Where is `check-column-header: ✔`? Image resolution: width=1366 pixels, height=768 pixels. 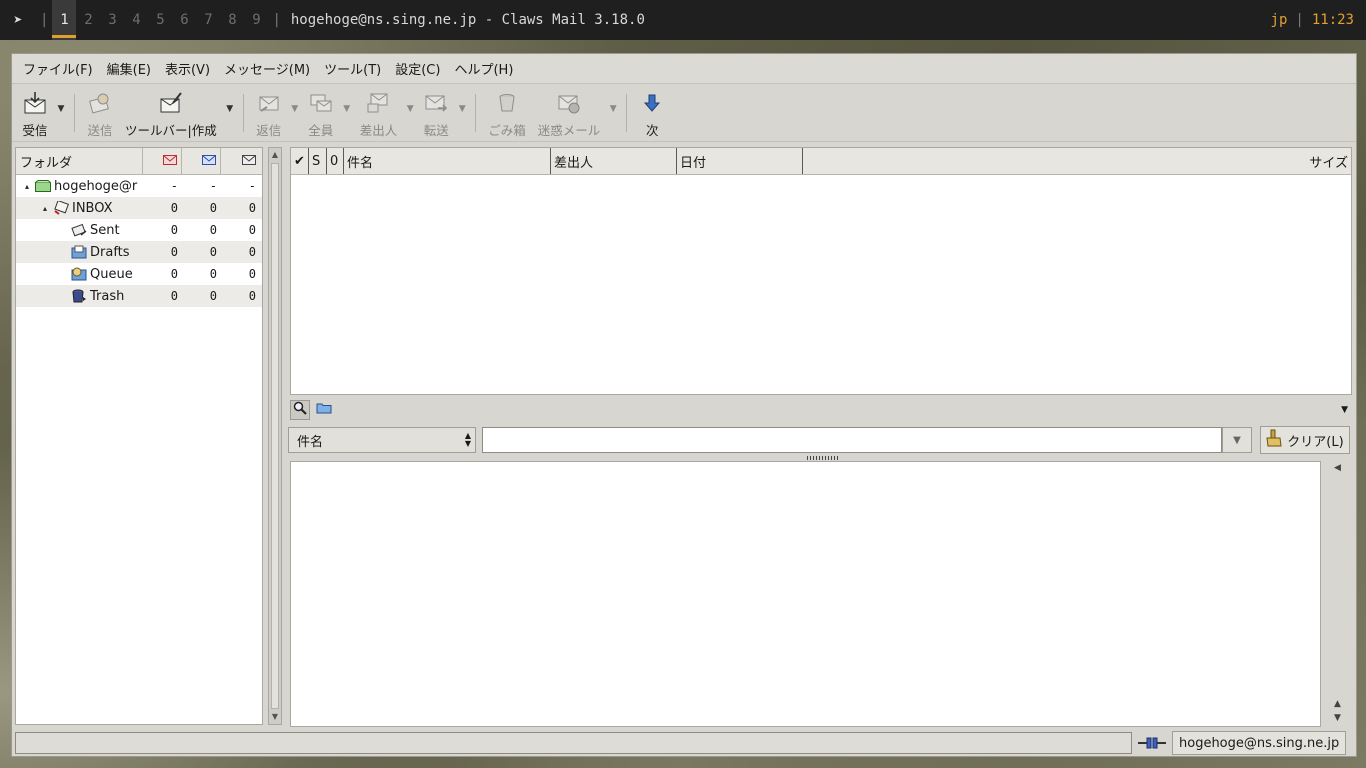
check-column-header: ✔ is located at coordinates (300, 161).